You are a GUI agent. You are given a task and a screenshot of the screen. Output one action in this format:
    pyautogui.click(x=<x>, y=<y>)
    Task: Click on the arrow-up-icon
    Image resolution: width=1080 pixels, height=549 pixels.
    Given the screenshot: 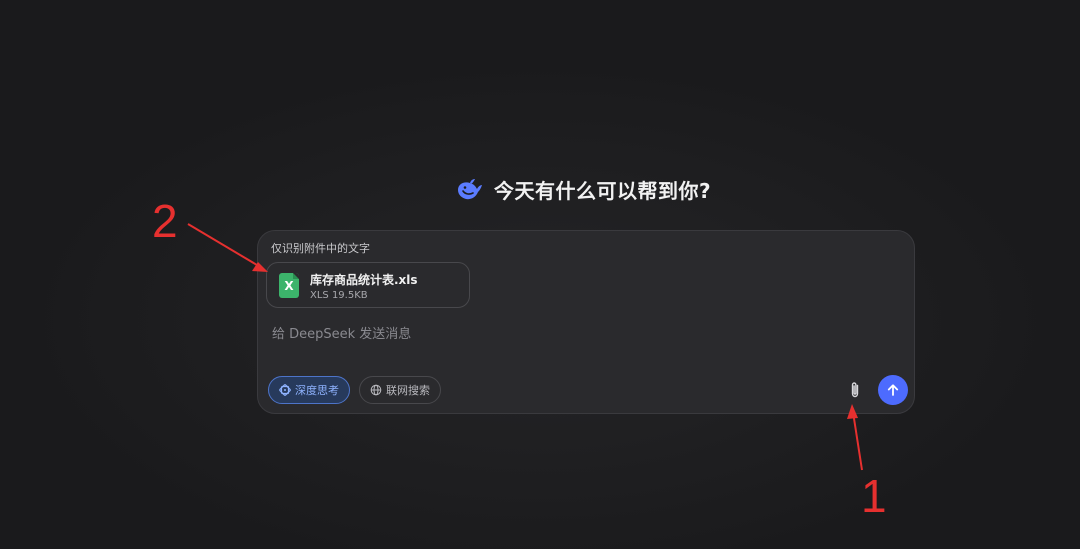 What is the action you would take?
    pyautogui.click(x=893, y=390)
    